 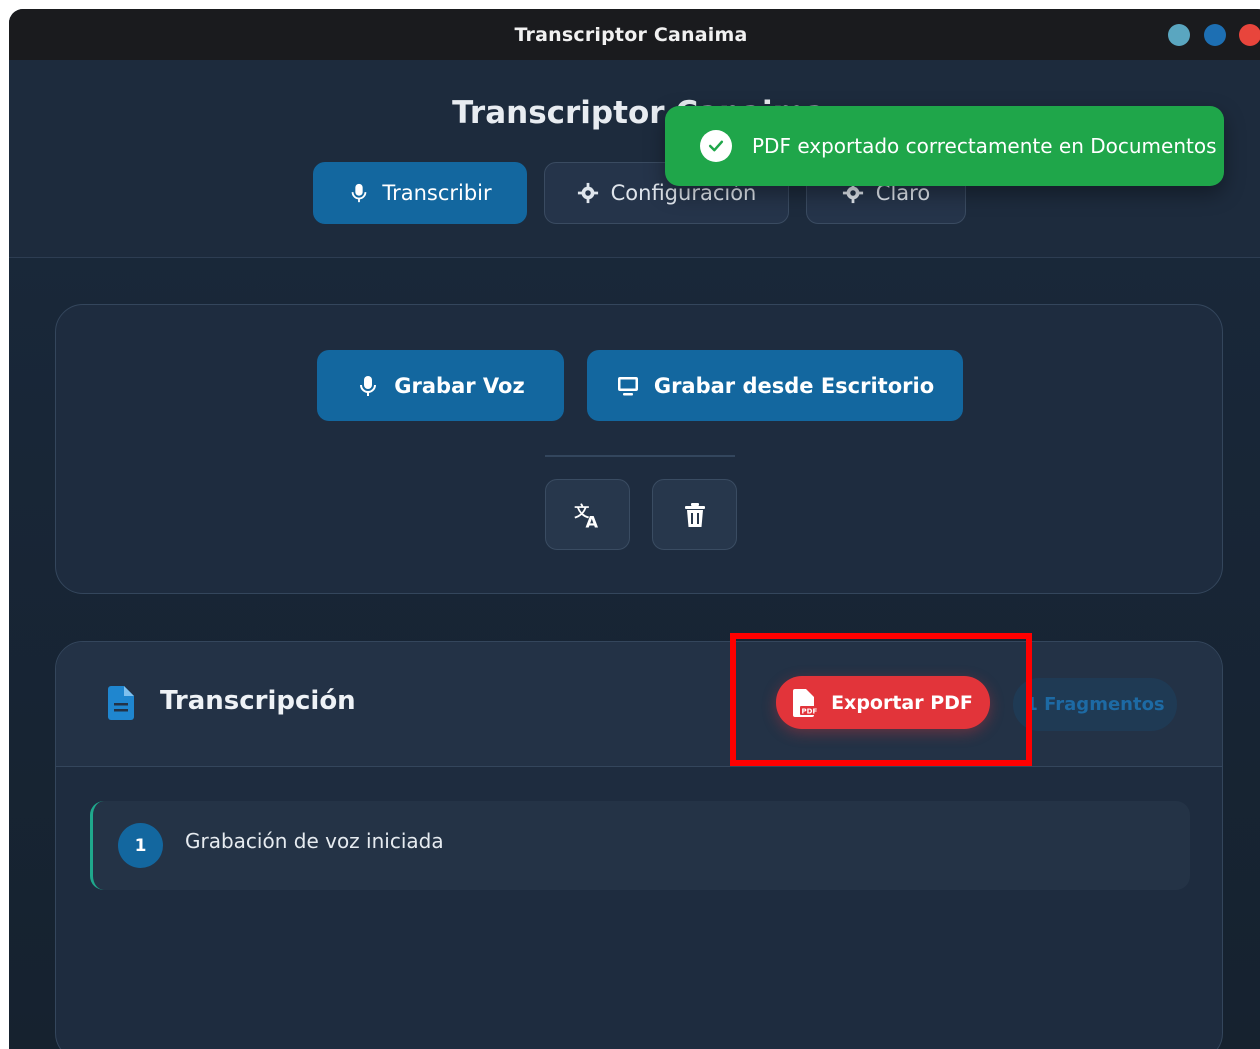 I want to click on record-desktop-button: Grabar desde Escritorio, so click(x=775, y=385).